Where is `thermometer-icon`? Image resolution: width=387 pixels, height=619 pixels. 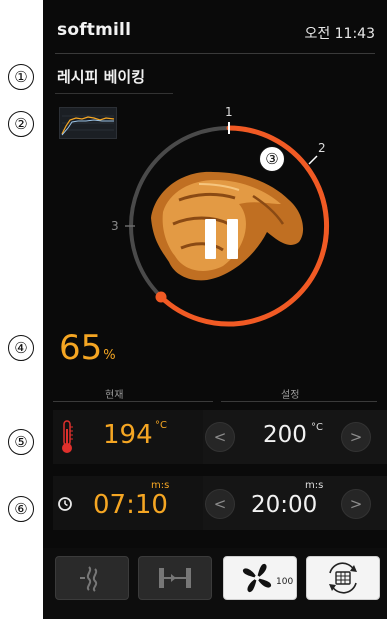
thermometer-icon is located at coordinates (67, 436).